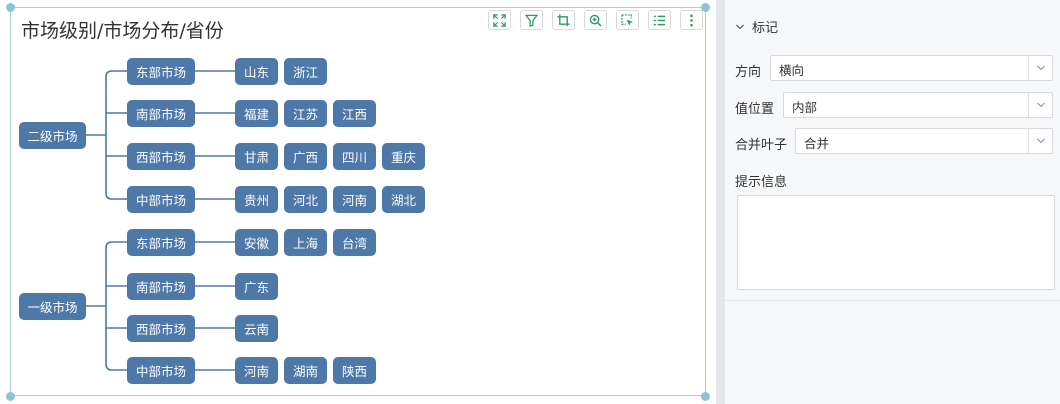 This screenshot has height=404, width=1060. Describe the element at coordinates (52, 306) in the screenshot. I see `tree-root-node: 一级市场` at that location.